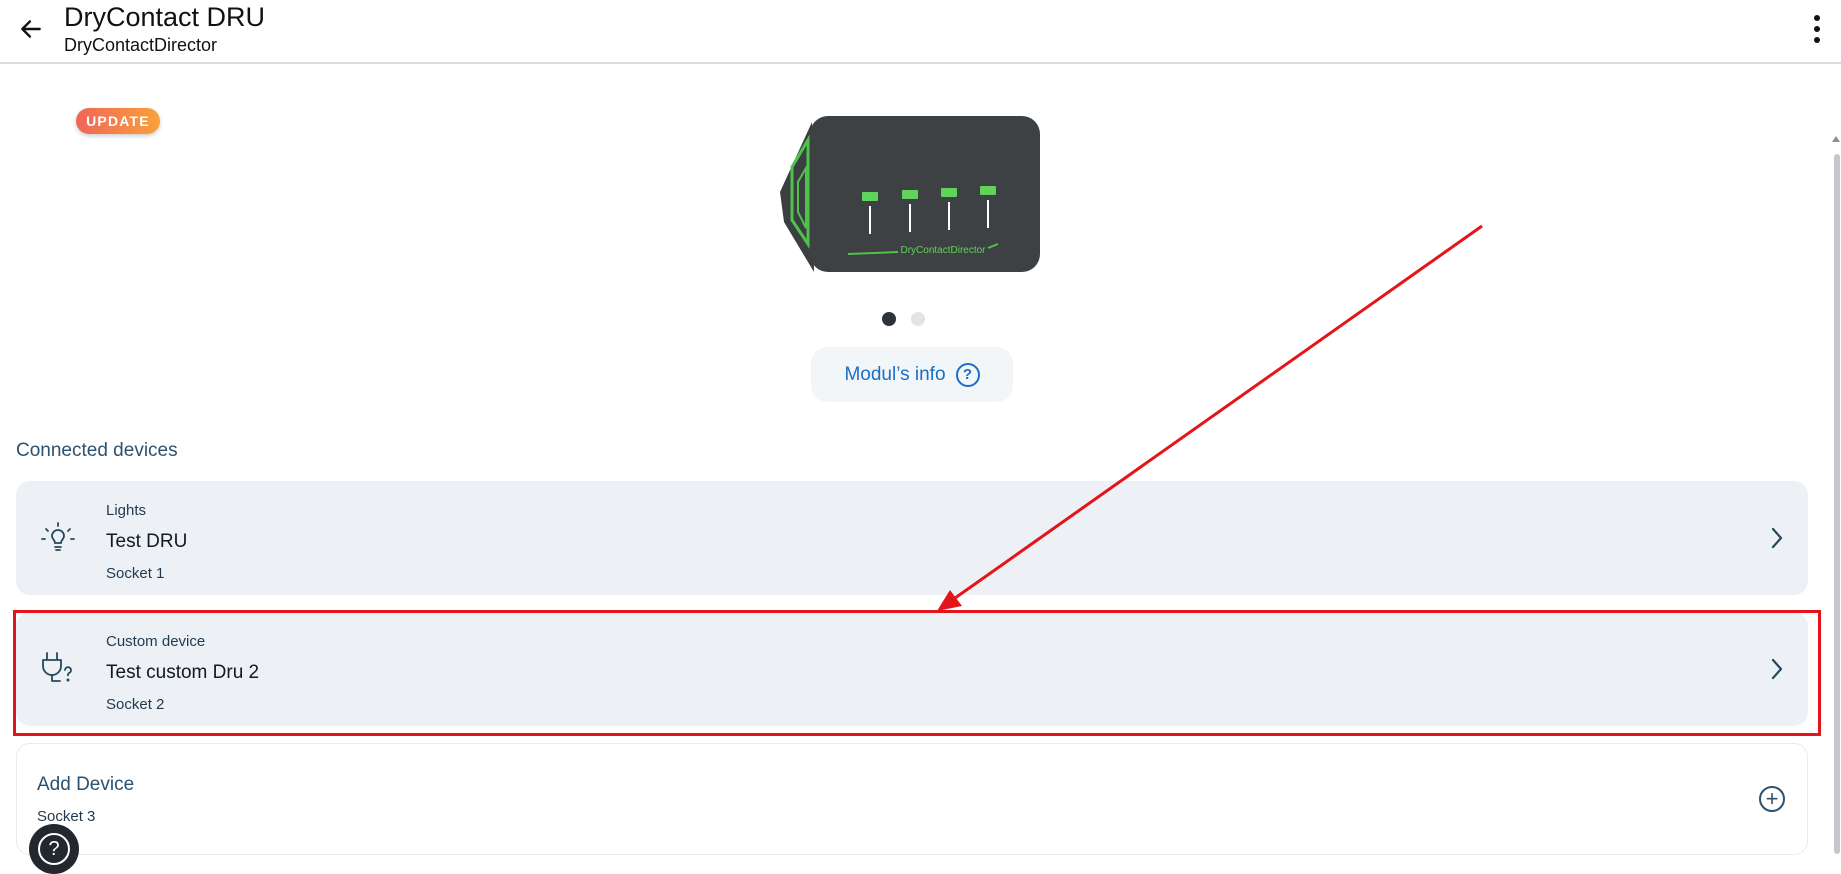 The height and width of the screenshot is (874, 1841). Describe the element at coordinates (903, 319) in the screenshot. I see `carousel-dots` at that location.